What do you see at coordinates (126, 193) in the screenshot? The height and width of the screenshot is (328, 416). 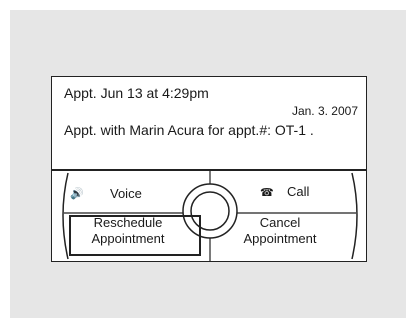 I see `voice-button: Voice` at bounding box center [126, 193].